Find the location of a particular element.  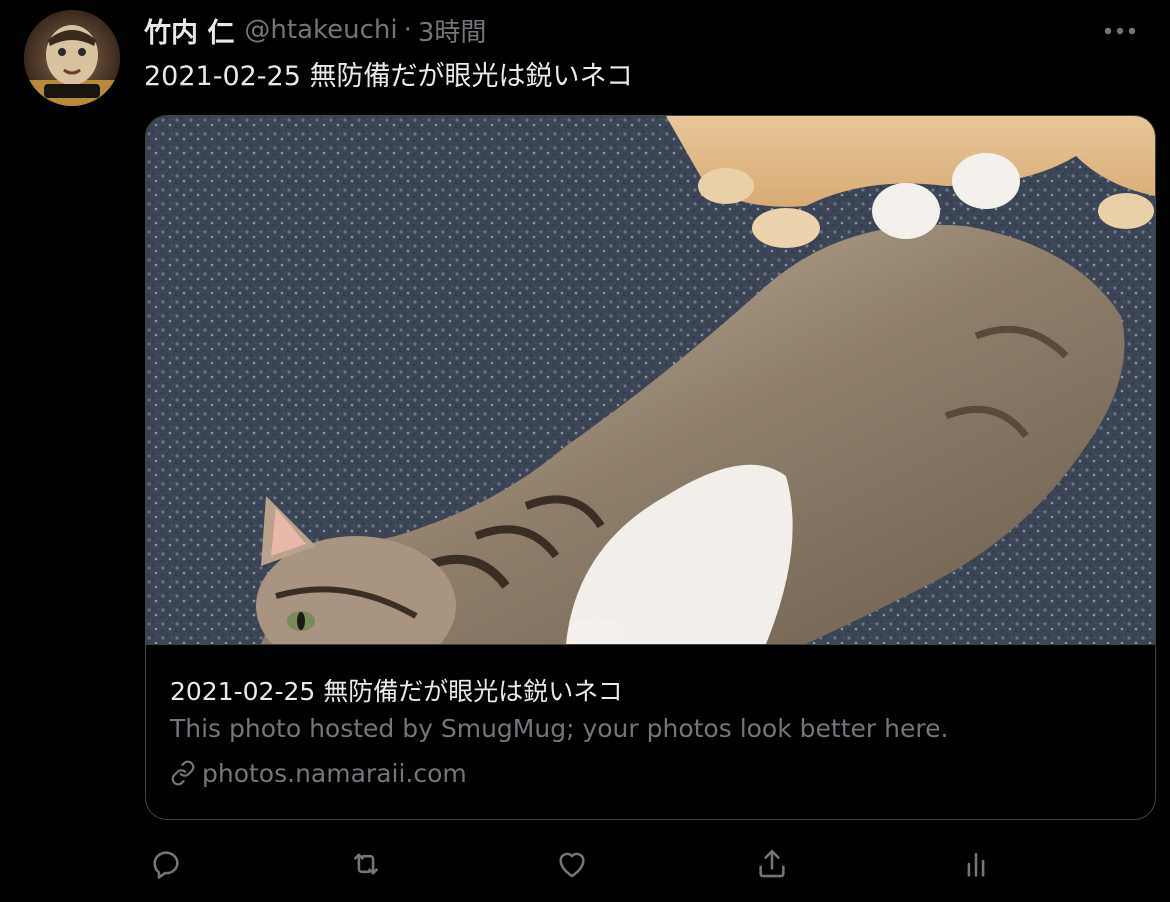

reply-icon is located at coordinates (166, 864).